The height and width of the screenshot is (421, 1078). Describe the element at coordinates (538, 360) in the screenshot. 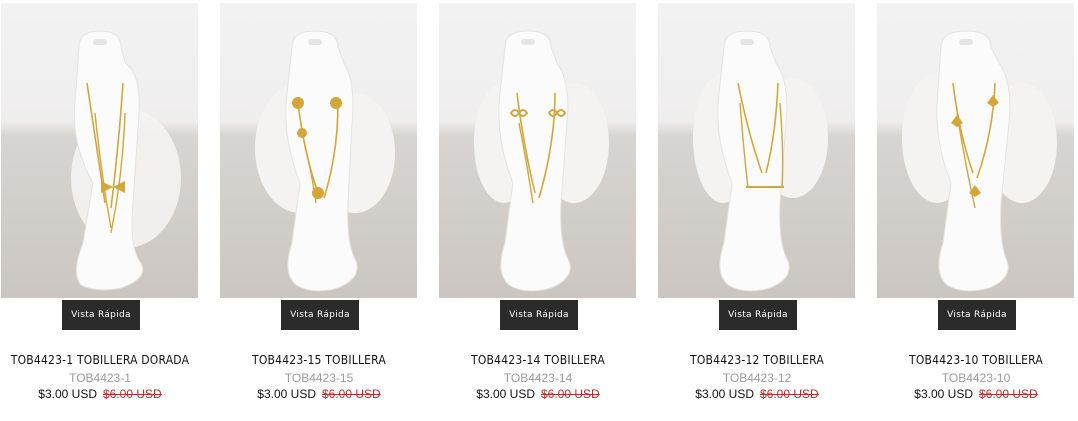

I see `product-title: TOB4423-14 TOBILLERA` at that location.